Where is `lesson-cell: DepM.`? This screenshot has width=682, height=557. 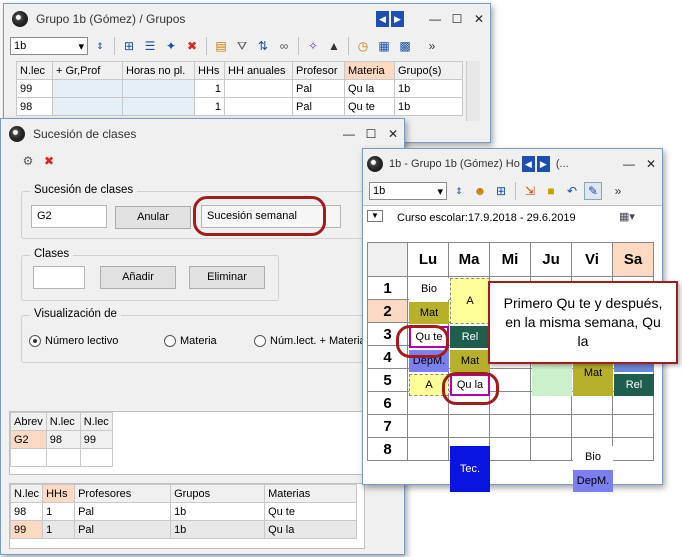
lesson-cell: DepM. is located at coordinates (593, 481).